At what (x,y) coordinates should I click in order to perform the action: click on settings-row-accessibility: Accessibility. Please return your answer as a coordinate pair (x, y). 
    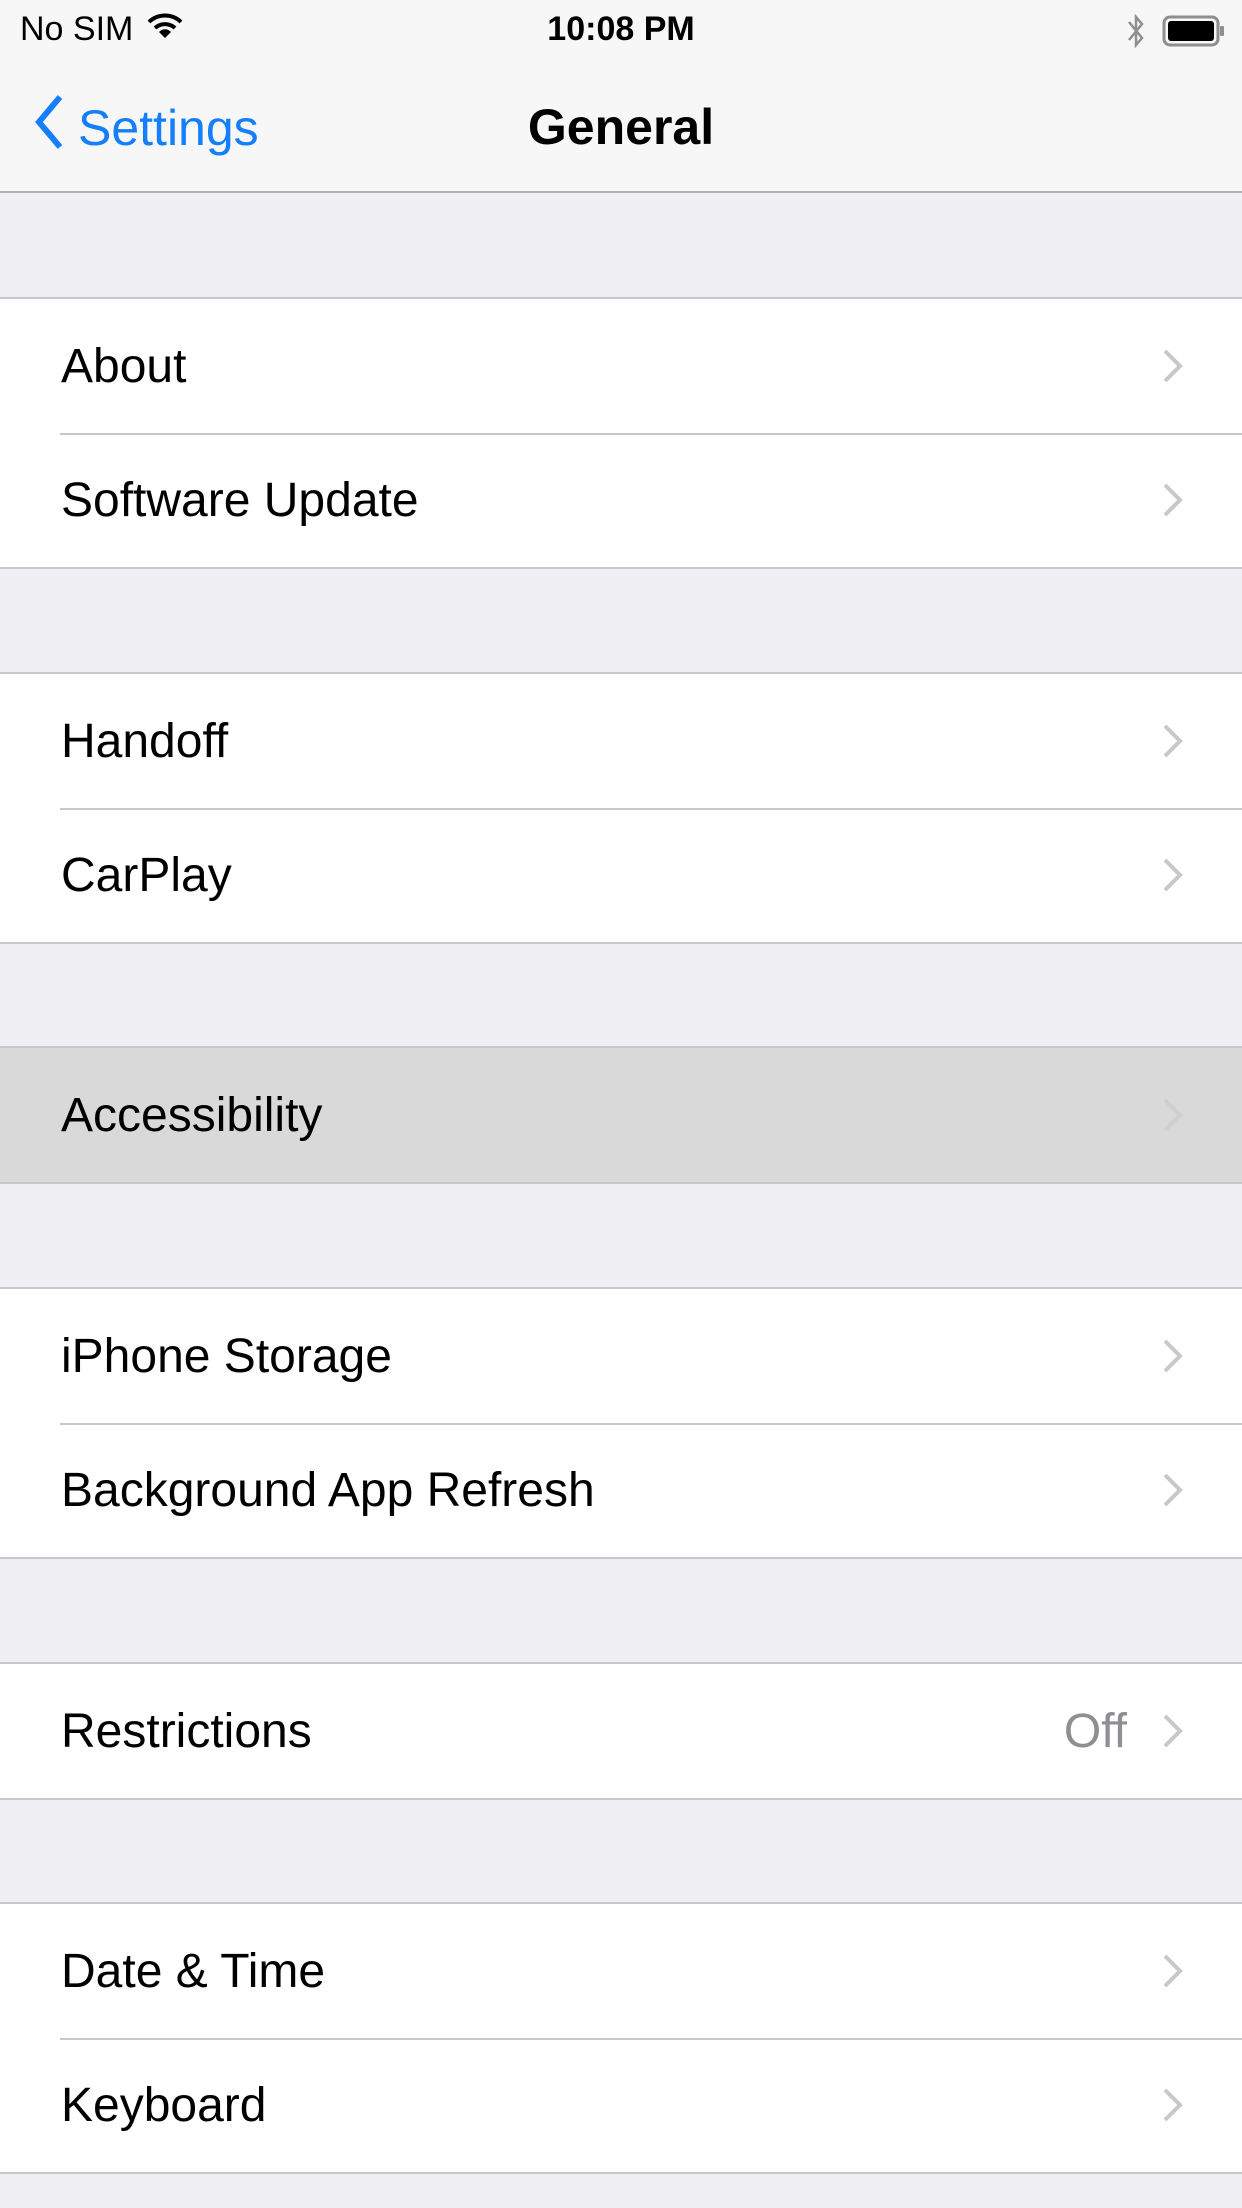
    Looking at the image, I should click on (621, 1115).